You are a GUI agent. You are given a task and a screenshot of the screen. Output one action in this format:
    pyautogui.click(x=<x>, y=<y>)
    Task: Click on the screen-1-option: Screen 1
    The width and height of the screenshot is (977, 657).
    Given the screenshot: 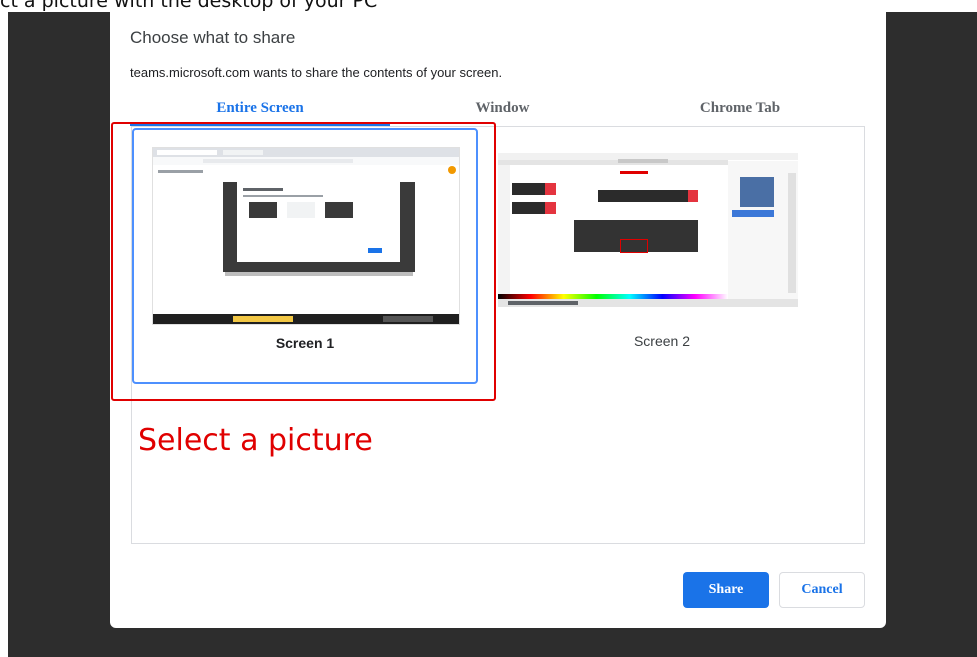 What is the action you would take?
    pyautogui.click(x=305, y=256)
    